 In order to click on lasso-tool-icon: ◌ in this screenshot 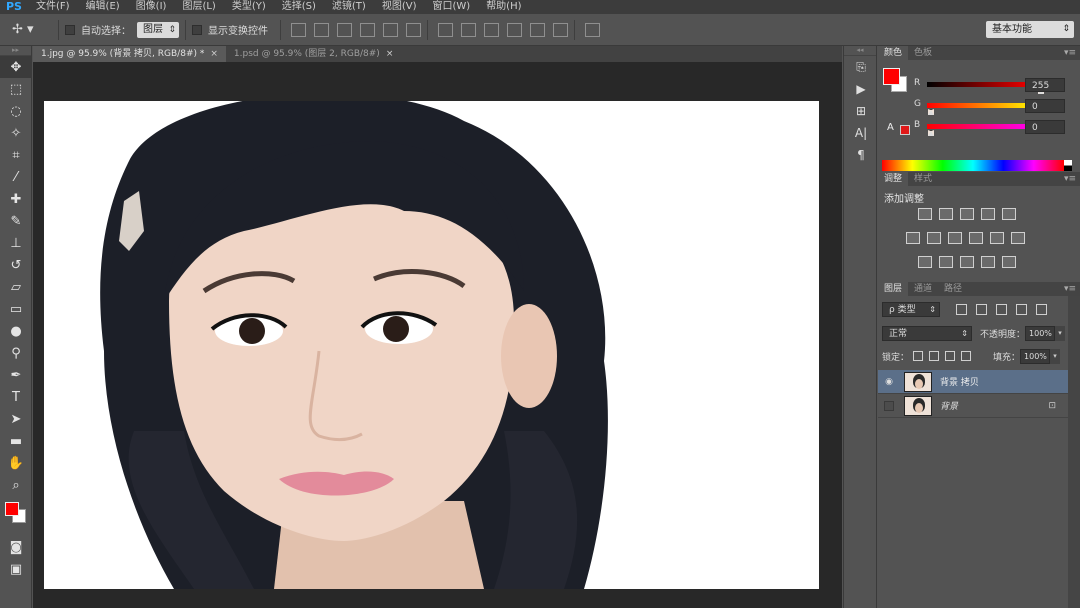, I will do `click(16, 111)`.